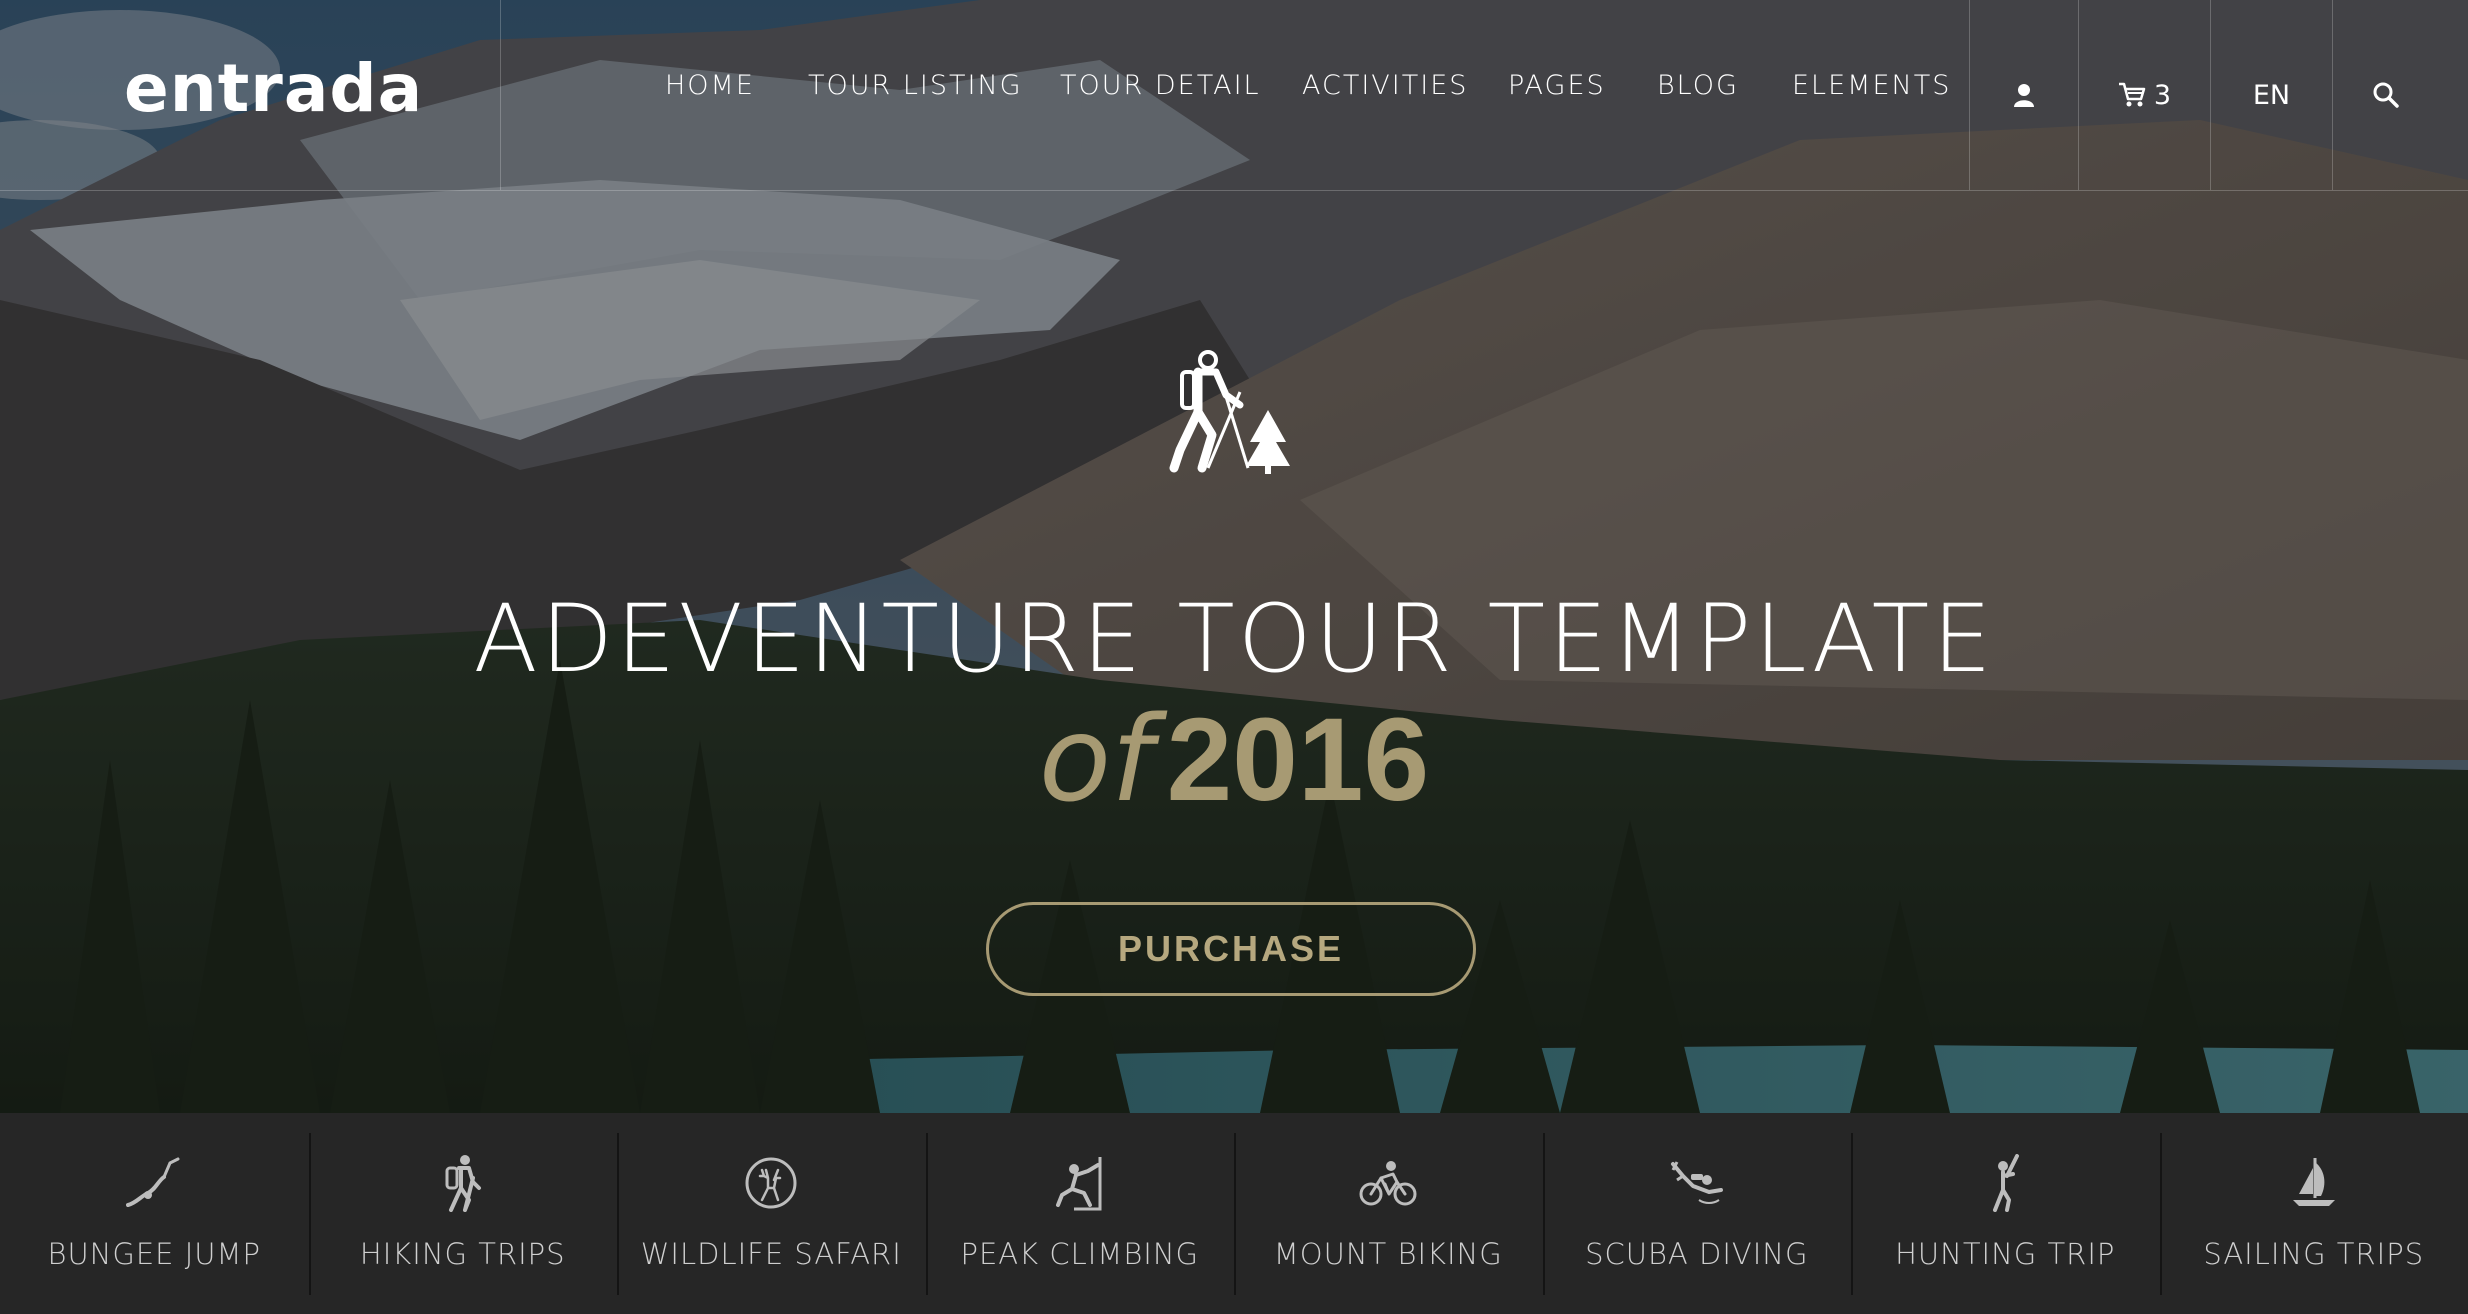 The width and height of the screenshot is (2468, 1314). What do you see at coordinates (1233, 415) in the screenshot?
I see `hiker-with-tree-icon` at bounding box center [1233, 415].